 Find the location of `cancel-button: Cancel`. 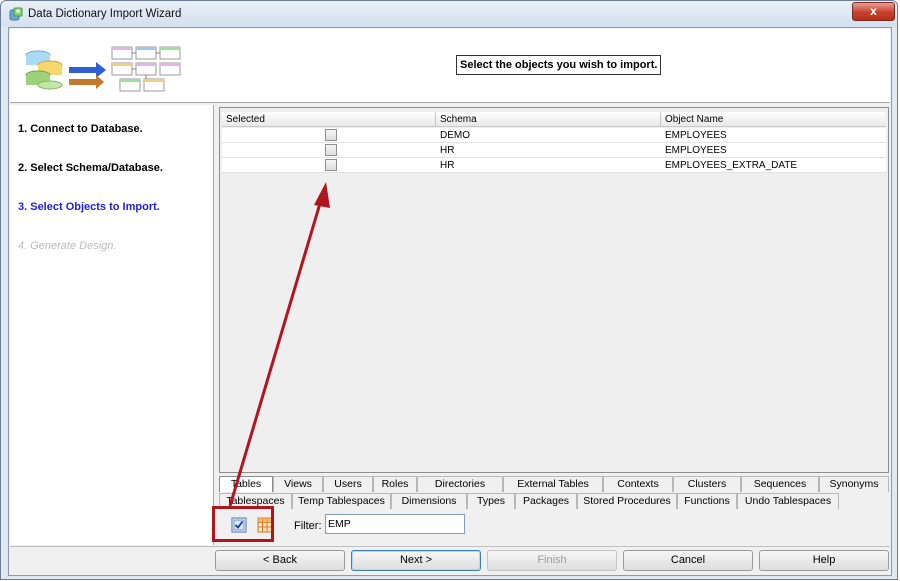

cancel-button: Cancel is located at coordinates (688, 560).